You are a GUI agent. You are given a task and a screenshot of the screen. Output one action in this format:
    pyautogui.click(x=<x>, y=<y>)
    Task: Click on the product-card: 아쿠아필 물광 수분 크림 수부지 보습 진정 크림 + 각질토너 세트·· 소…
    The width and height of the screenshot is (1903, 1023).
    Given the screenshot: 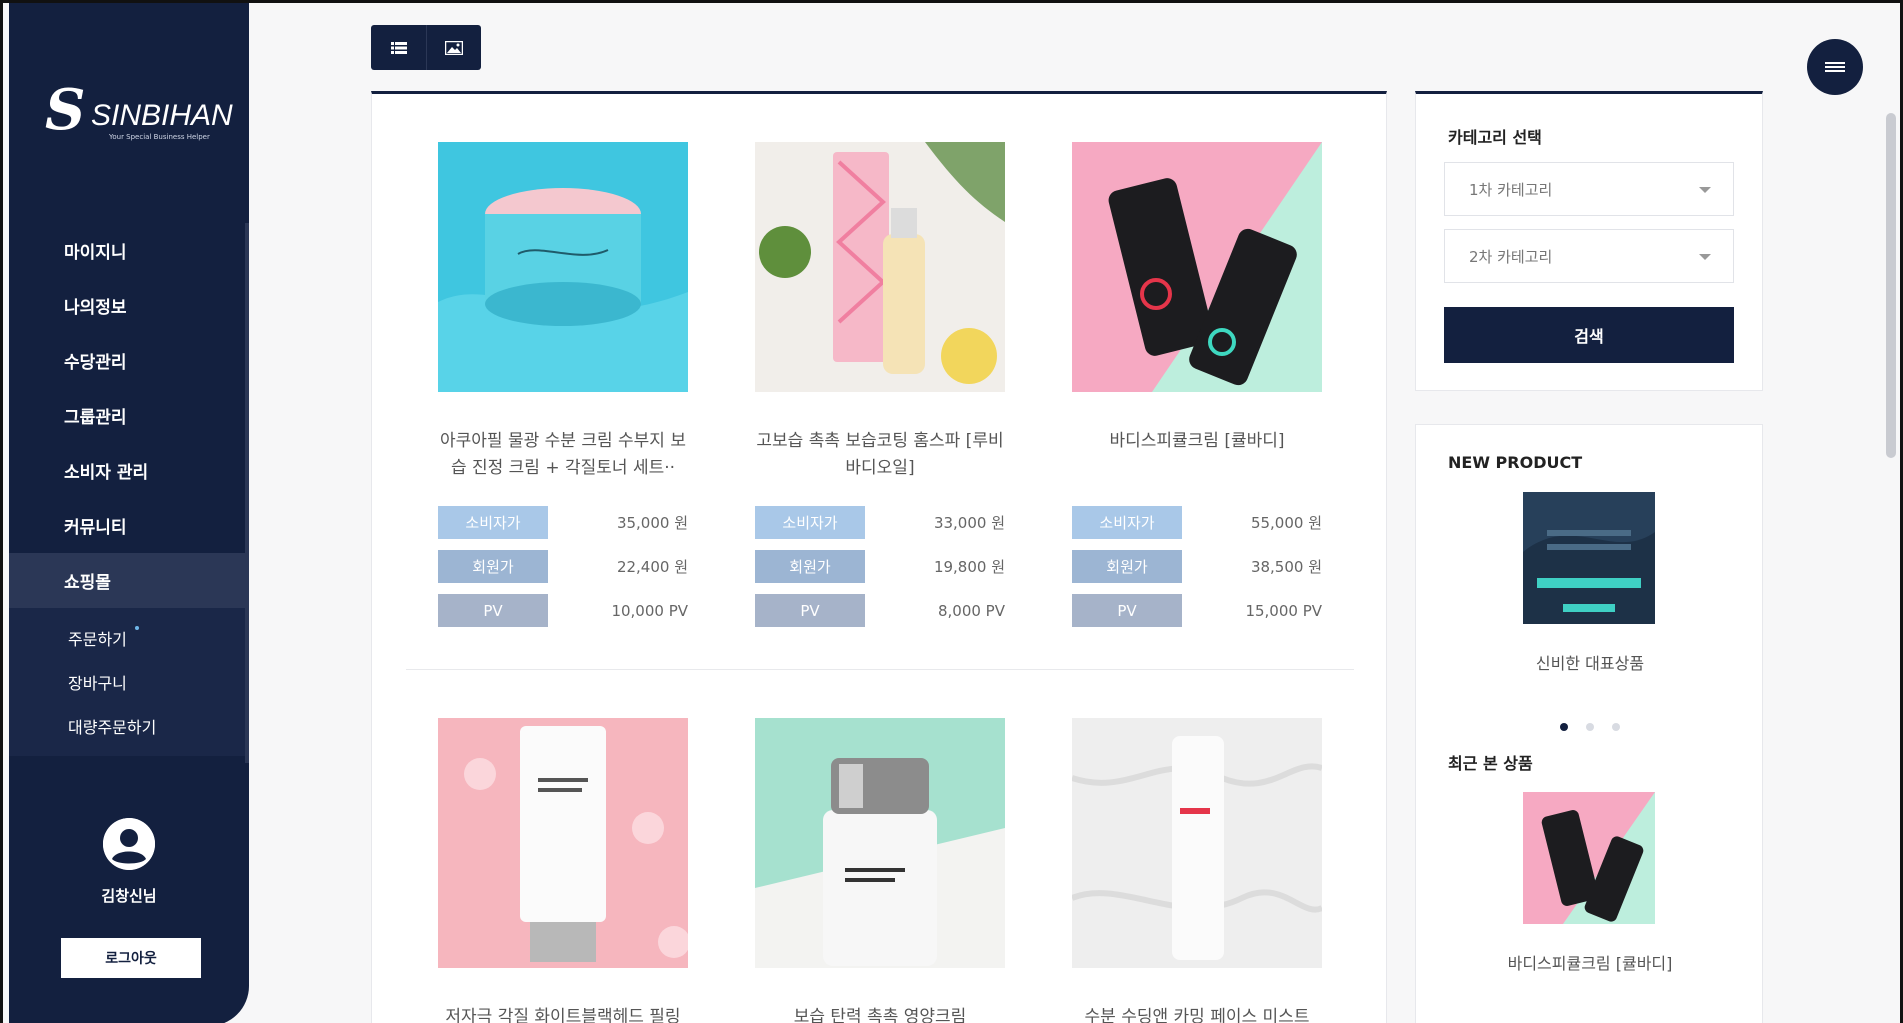 What is the action you would take?
    pyautogui.click(x=563, y=384)
    